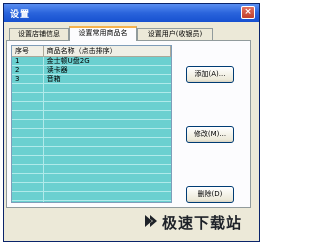 The width and height of the screenshot is (320, 247). I want to click on grid-header: 序号 商品名称（点击排序）, so click(91, 51).